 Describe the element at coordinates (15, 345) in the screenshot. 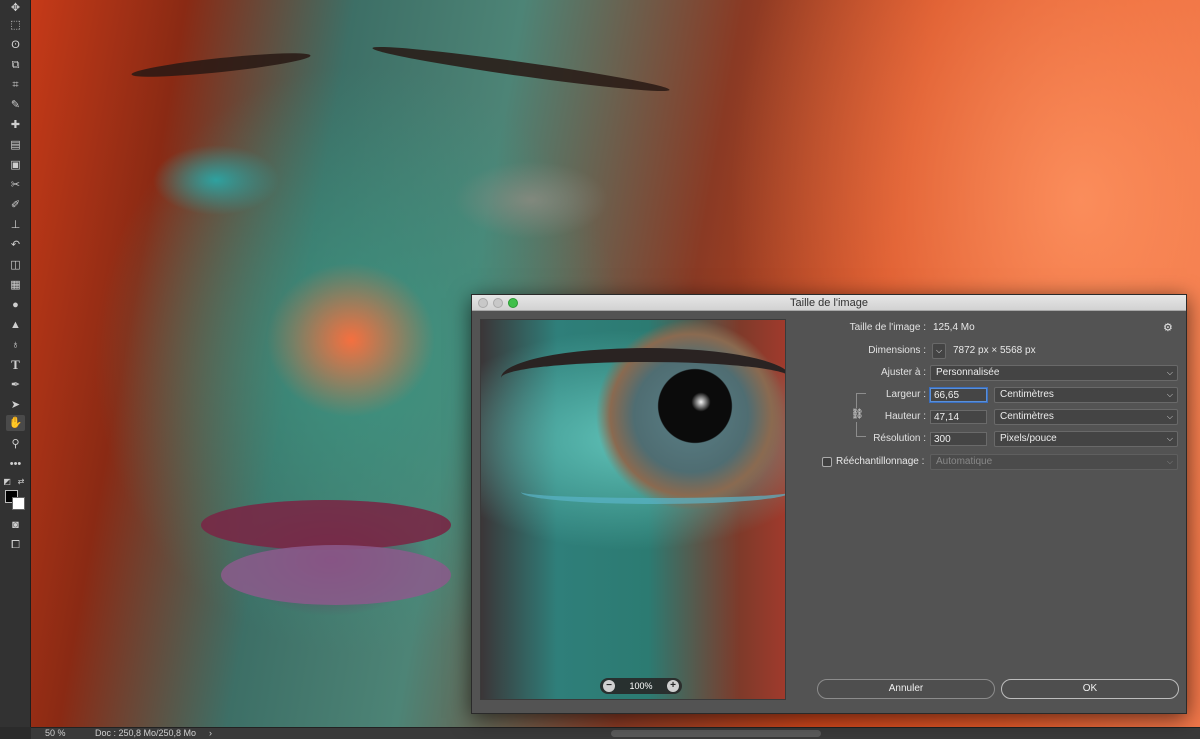

I see `dodge-icon: ♁` at that location.